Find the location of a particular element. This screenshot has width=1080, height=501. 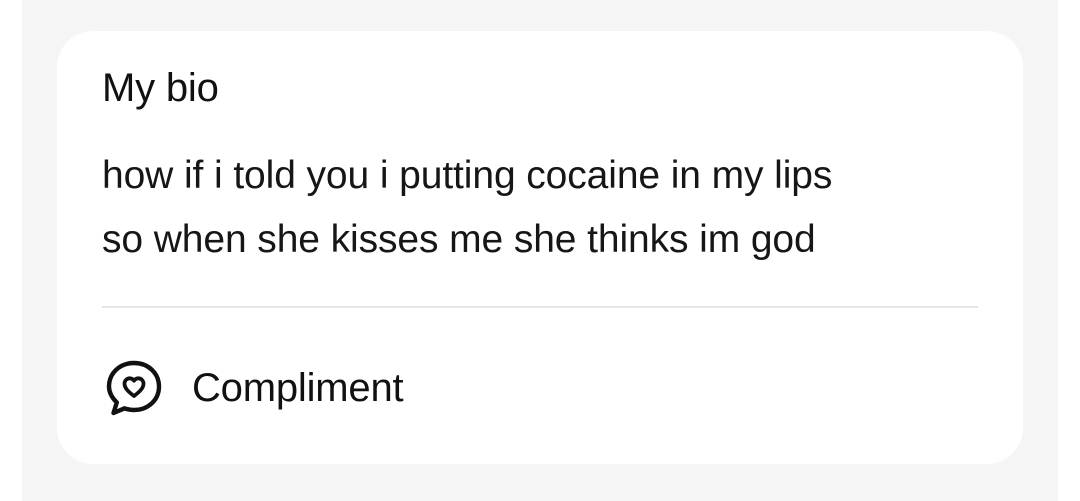

compliment-label: Compliment is located at coordinates (298, 388).